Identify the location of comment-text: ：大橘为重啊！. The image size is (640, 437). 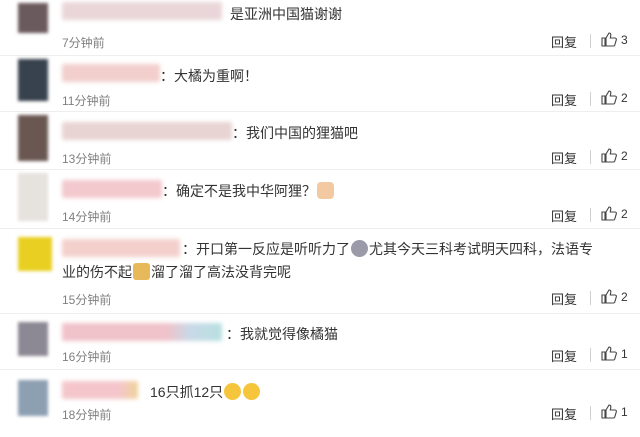
(209, 76).